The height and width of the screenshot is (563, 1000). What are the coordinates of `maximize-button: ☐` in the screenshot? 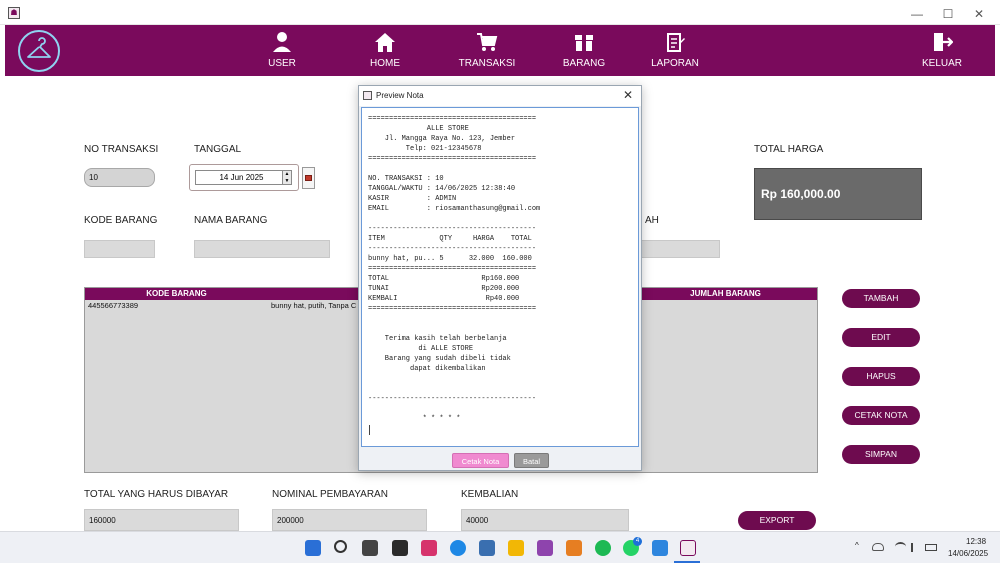 It's located at (948, 14).